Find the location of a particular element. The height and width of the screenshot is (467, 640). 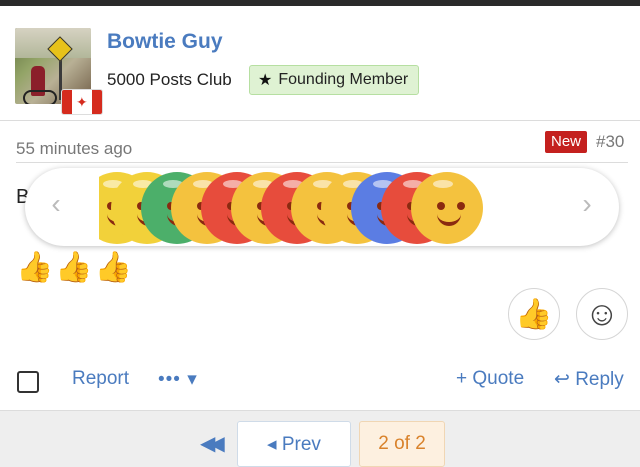

quote-button: + Quote is located at coordinates (490, 379).